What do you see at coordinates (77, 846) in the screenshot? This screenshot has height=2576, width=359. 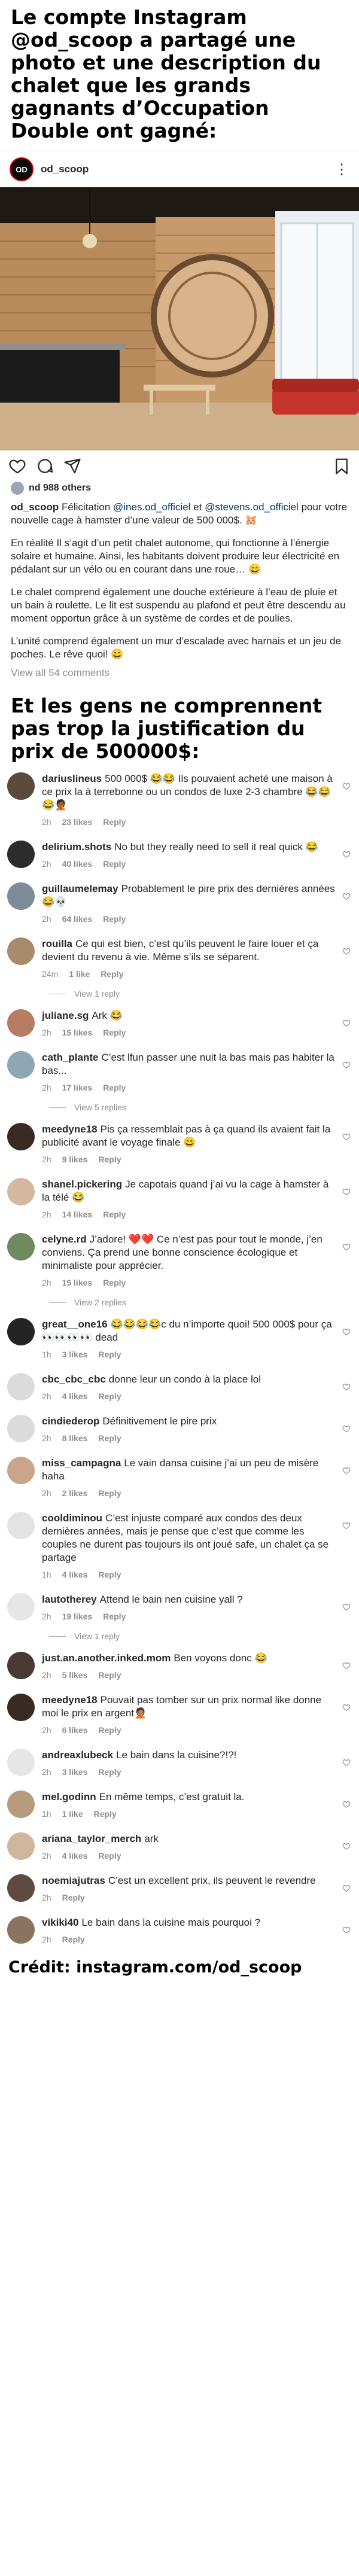 I see `comment-username: delirium.shots` at bounding box center [77, 846].